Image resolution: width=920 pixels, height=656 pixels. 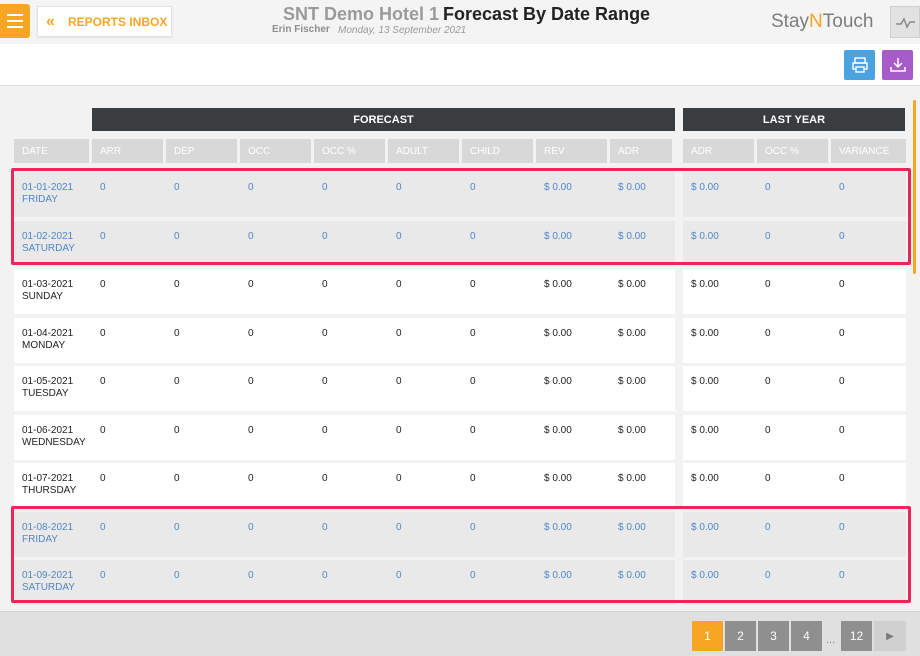 I want to click on page-button-2: 2, so click(x=740, y=636).